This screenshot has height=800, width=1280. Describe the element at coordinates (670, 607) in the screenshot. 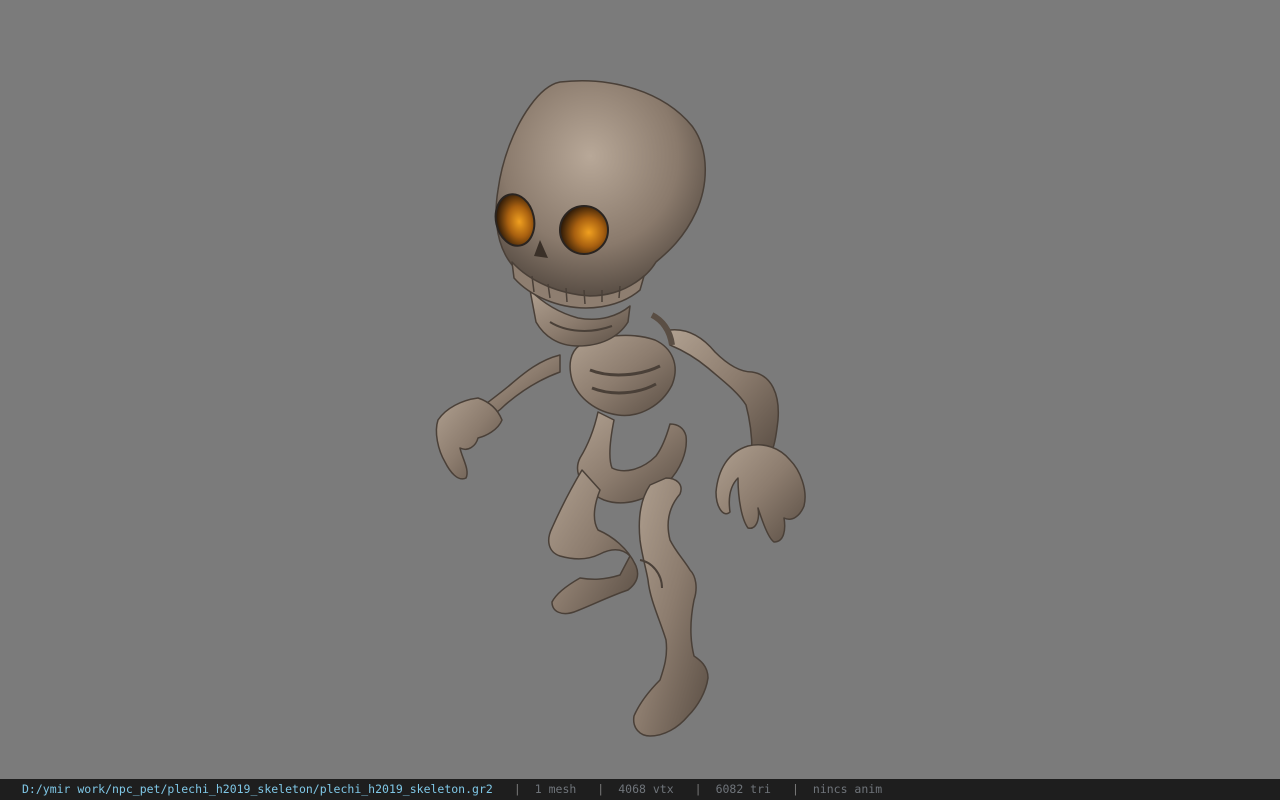

I see `right-leg` at that location.